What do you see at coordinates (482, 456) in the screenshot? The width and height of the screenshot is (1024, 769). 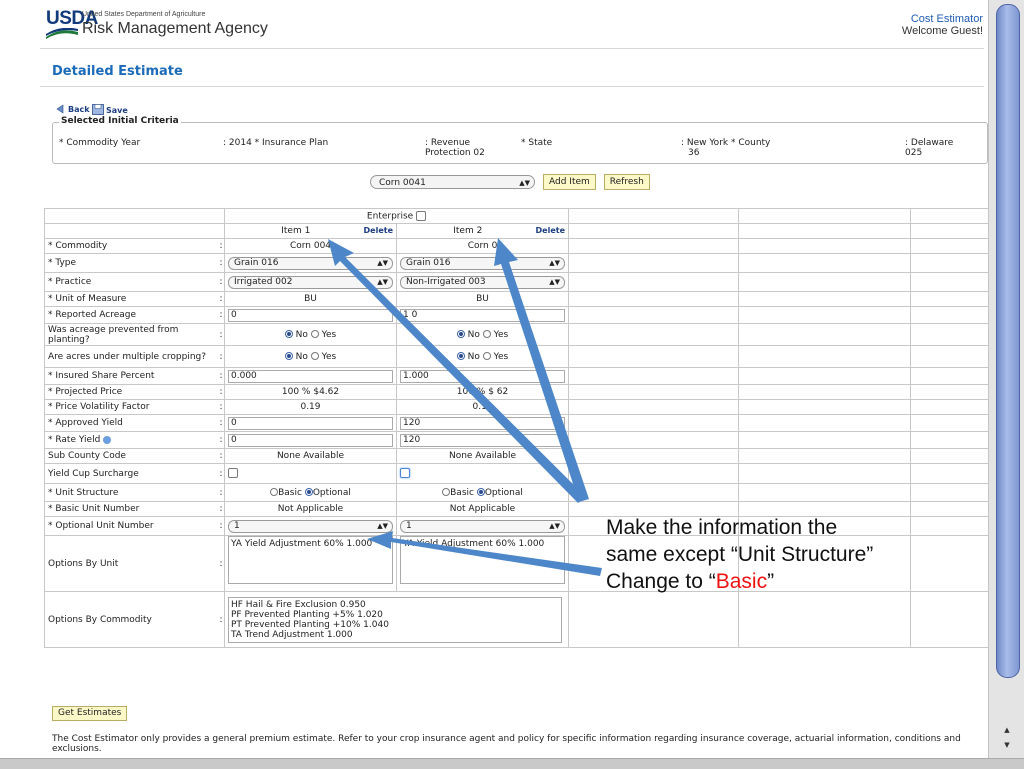 I see `item2-subcounty: None Available` at bounding box center [482, 456].